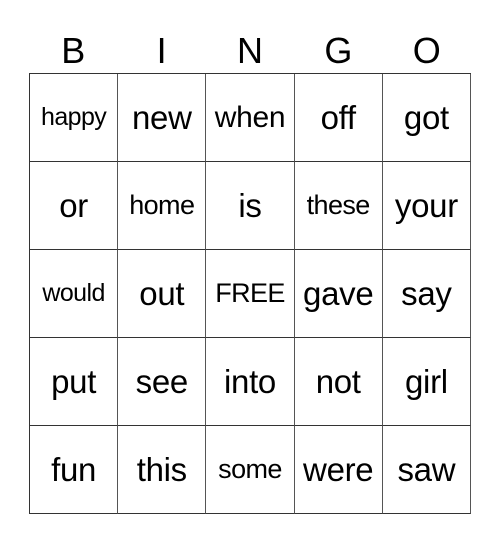  What do you see at coordinates (426, 50) in the screenshot?
I see `header-letter-o: O` at bounding box center [426, 50].